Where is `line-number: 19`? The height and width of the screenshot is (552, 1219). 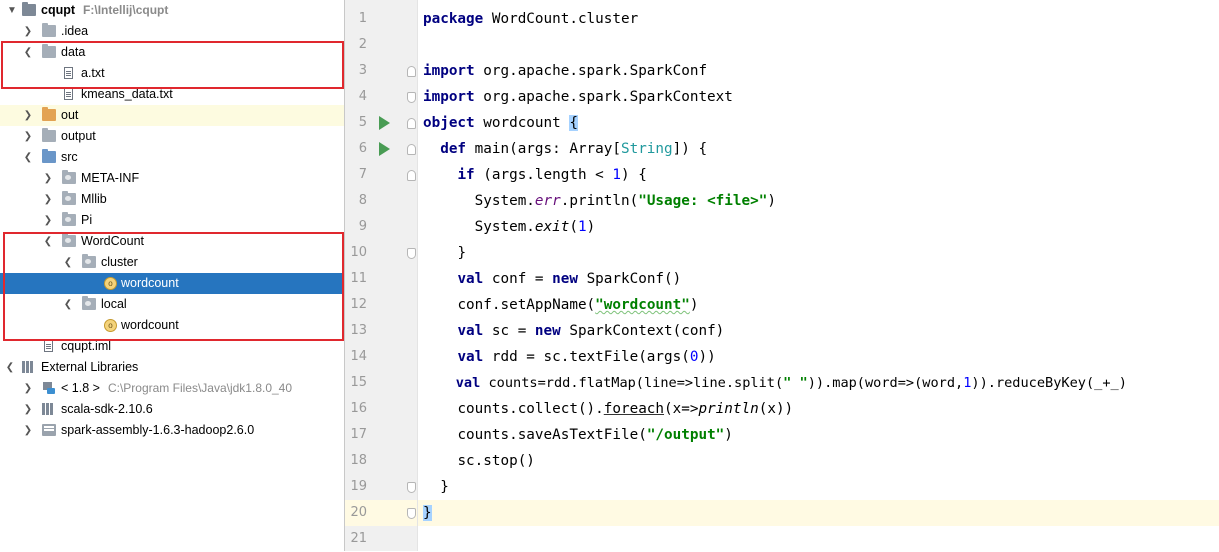
line-number: 19 is located at coordinates (358, 486).